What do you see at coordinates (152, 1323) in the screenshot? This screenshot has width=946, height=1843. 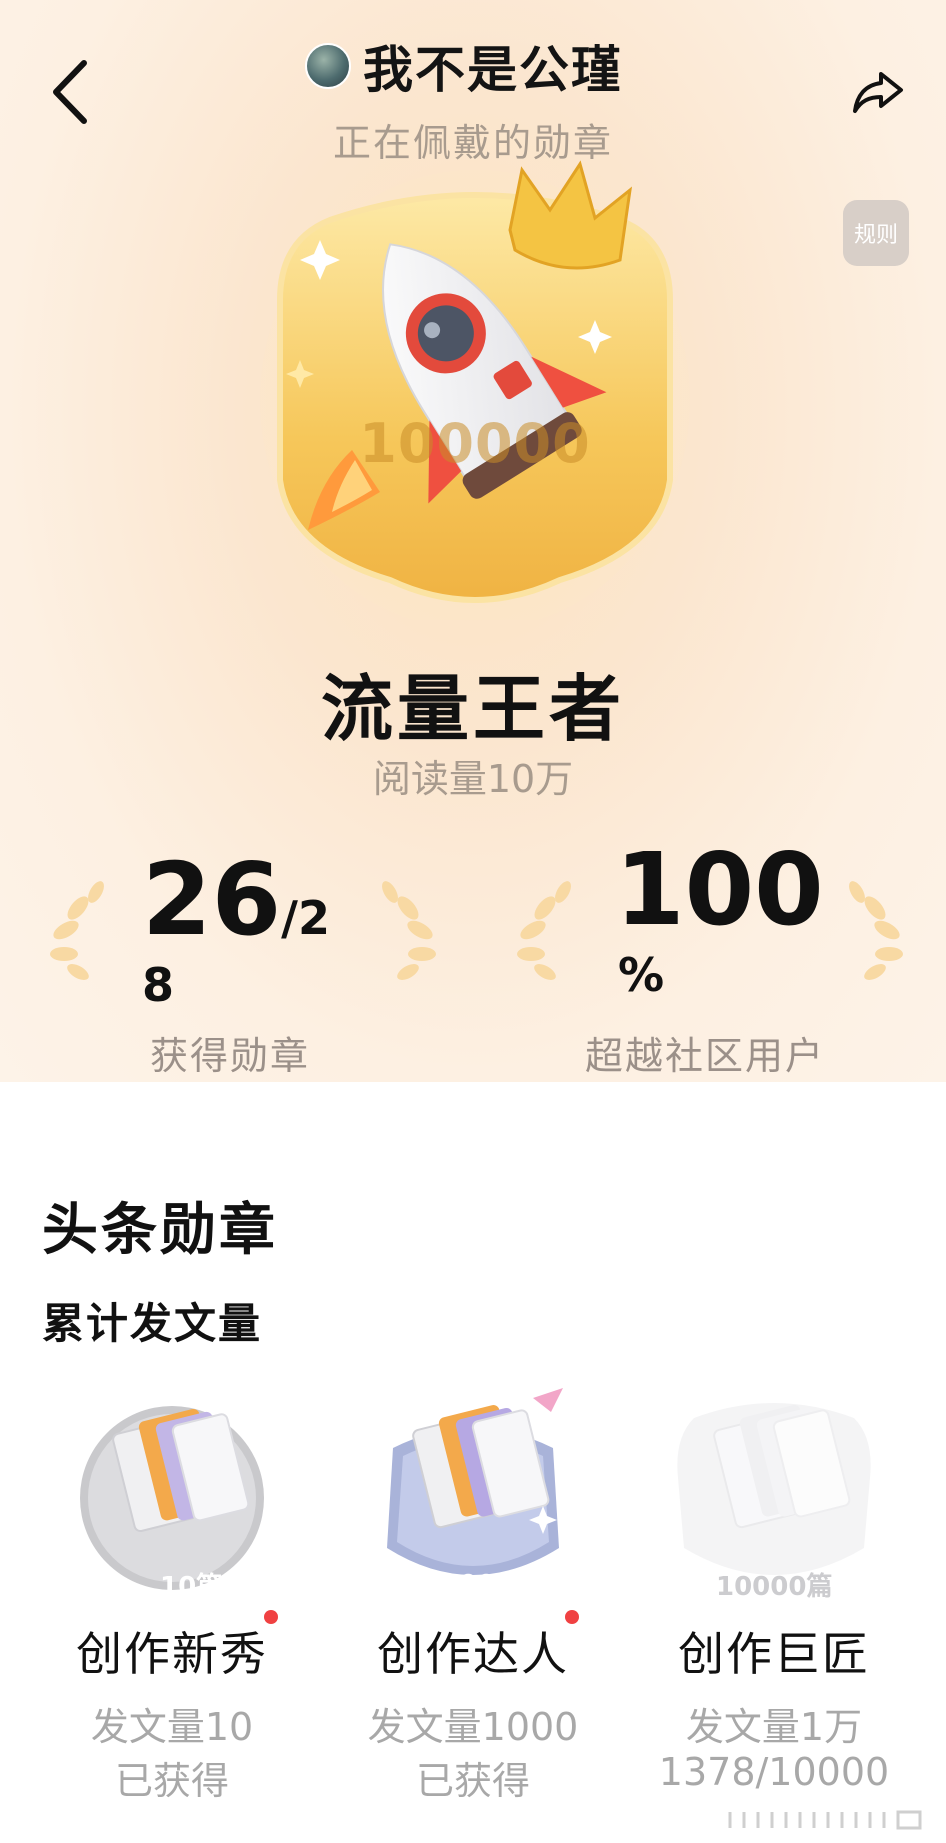 I see `section-subtitle: 累计发文量` at bounding box center [152, 1323].